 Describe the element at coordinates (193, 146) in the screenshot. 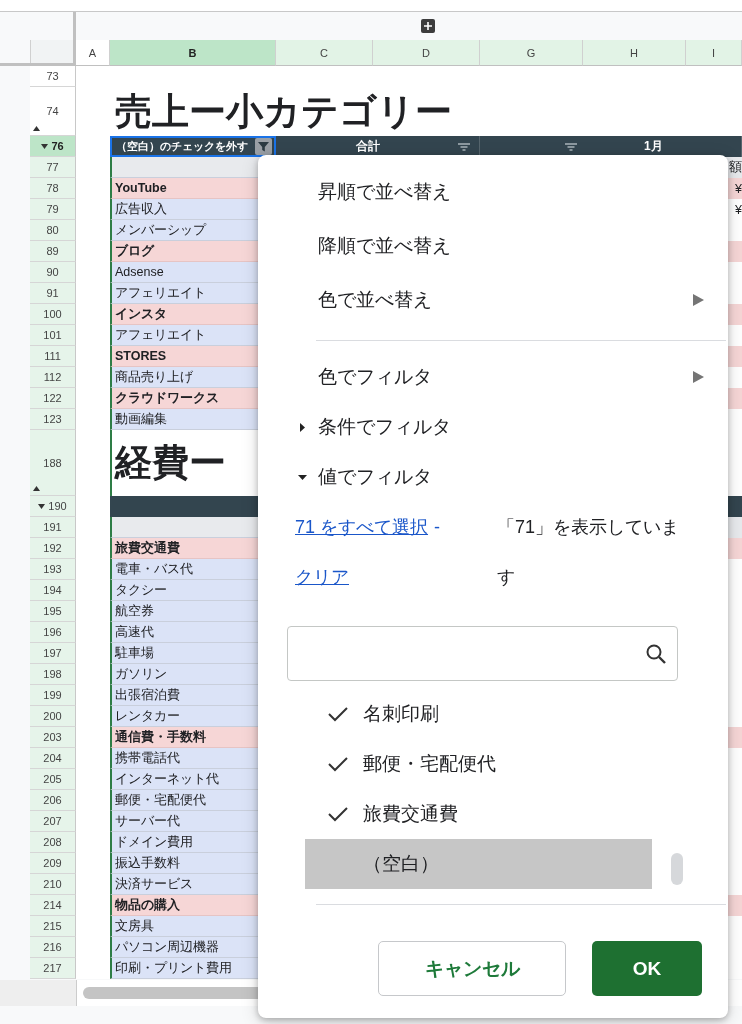

I see `header-cell: （空白）のチェックを外す` at that location.